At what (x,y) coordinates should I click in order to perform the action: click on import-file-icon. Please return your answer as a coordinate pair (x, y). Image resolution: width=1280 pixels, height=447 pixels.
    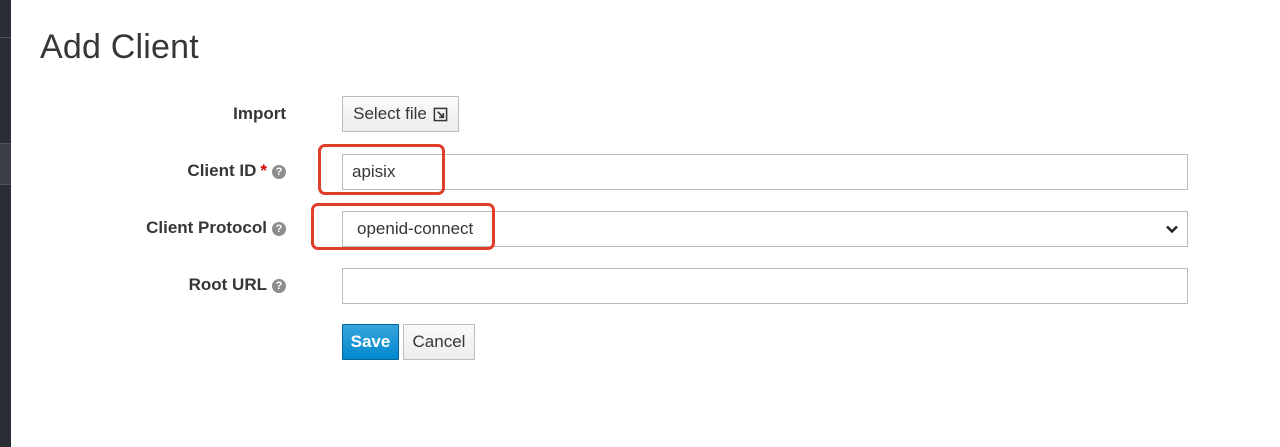
    Looking at the image, I should click on (440, 114).